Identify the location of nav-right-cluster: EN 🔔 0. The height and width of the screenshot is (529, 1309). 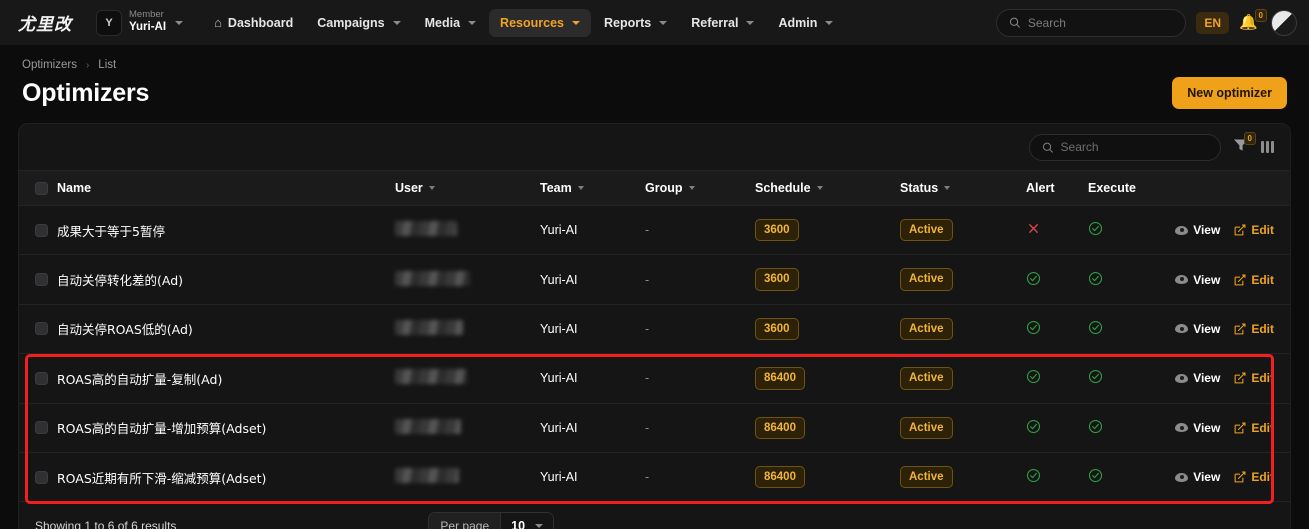
(1146, 22).